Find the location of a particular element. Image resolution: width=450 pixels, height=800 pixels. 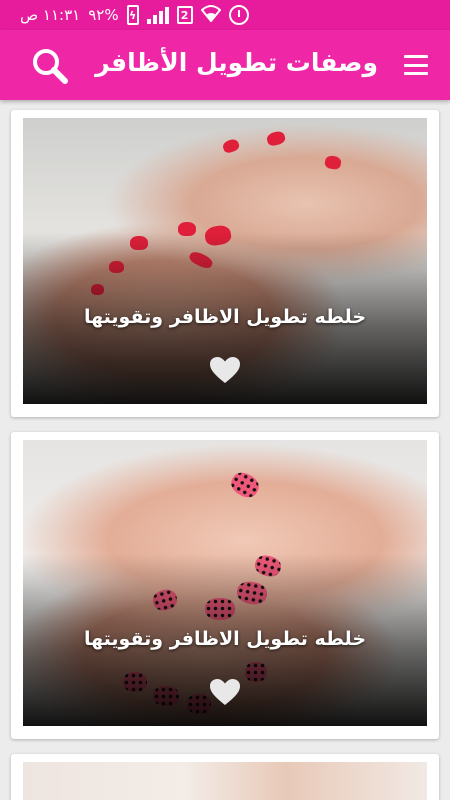

wifi-icon is located at coordinates (210, 15).